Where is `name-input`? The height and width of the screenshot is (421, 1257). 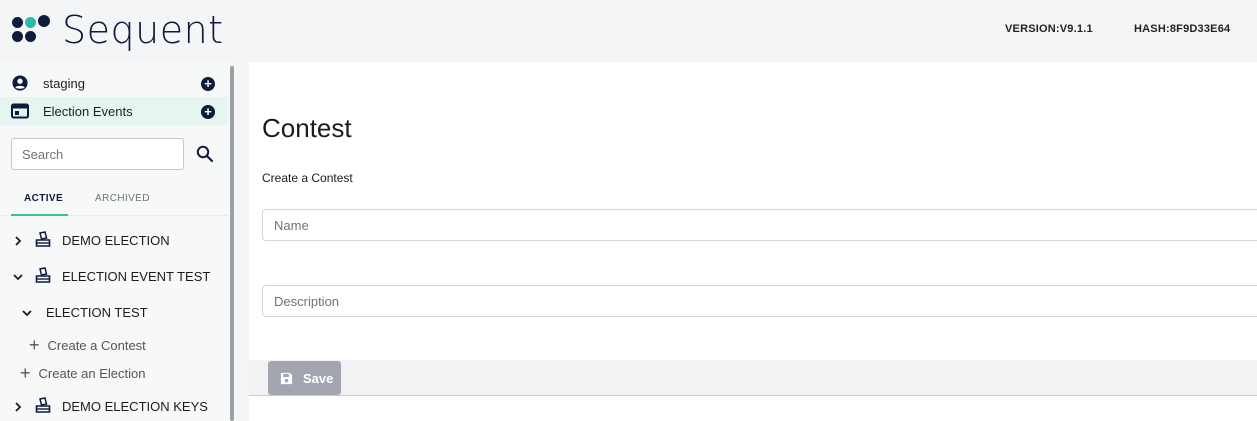 name-input is located at coordinates (760, 225).